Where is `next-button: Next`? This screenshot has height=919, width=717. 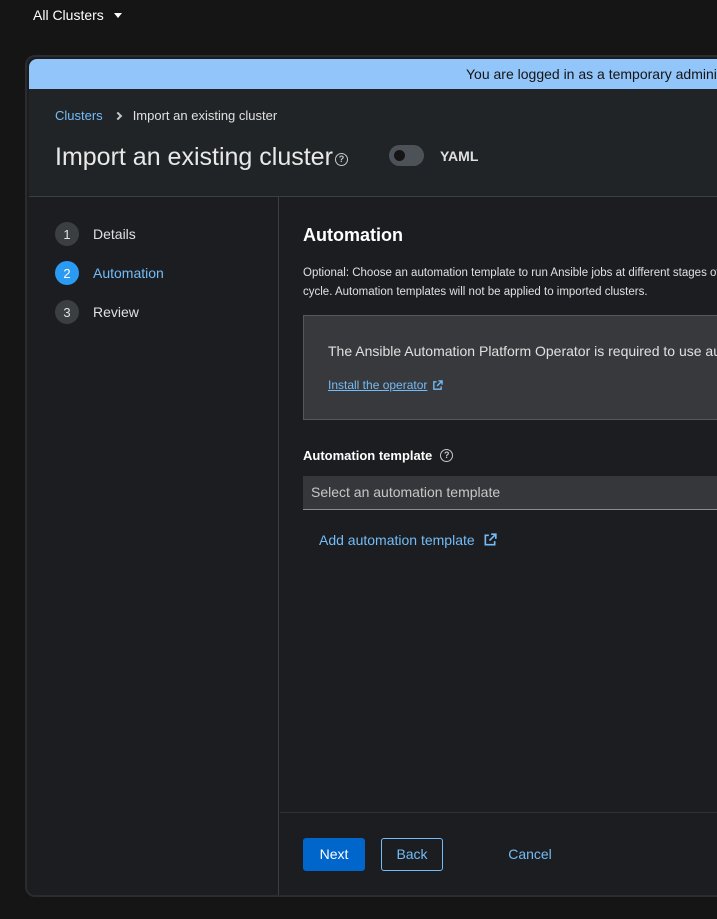
next-button: Next is located at coordinates (334, 854).